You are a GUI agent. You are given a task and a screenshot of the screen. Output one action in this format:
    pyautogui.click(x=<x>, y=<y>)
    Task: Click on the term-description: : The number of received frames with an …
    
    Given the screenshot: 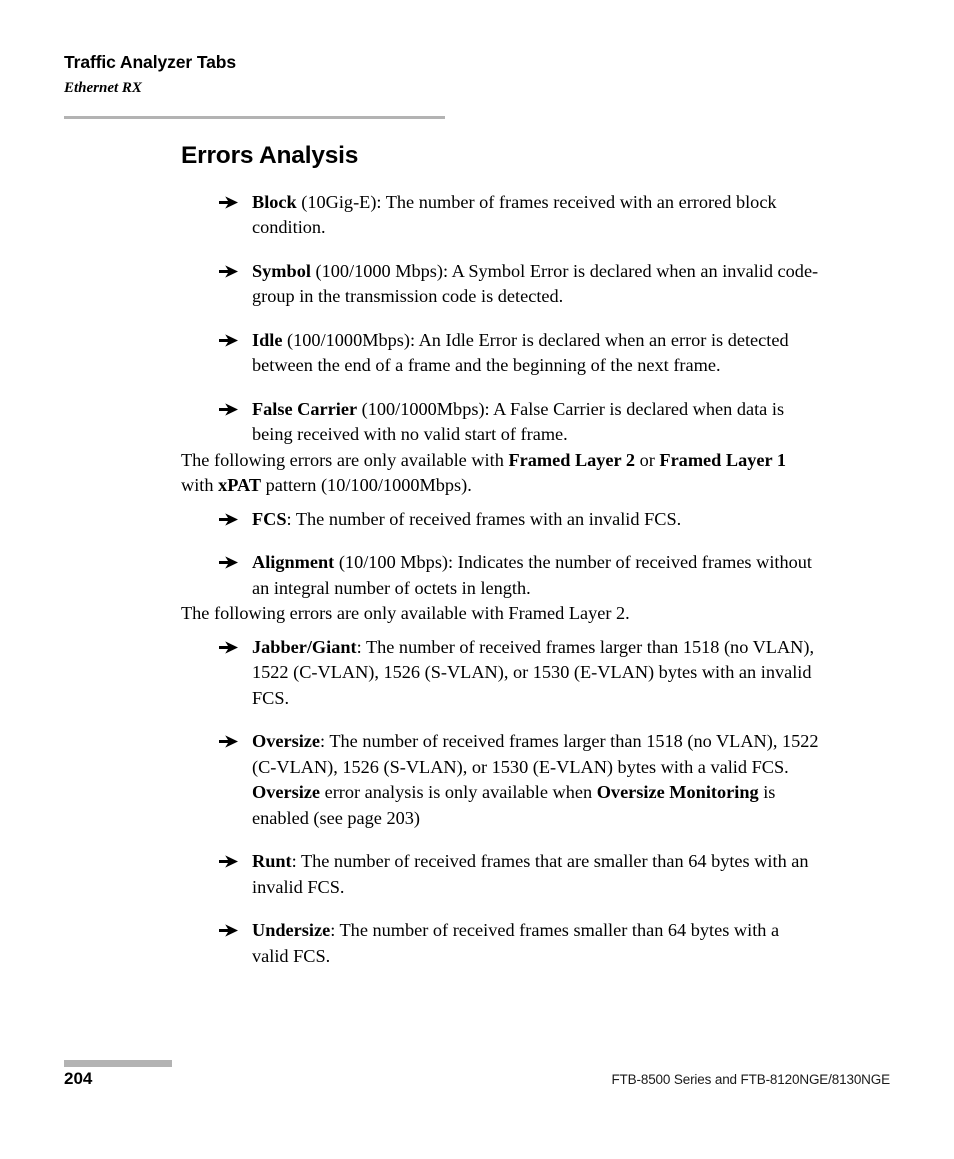 What is the action you would take?
    pyautogui.click(x=484, y=518)
    